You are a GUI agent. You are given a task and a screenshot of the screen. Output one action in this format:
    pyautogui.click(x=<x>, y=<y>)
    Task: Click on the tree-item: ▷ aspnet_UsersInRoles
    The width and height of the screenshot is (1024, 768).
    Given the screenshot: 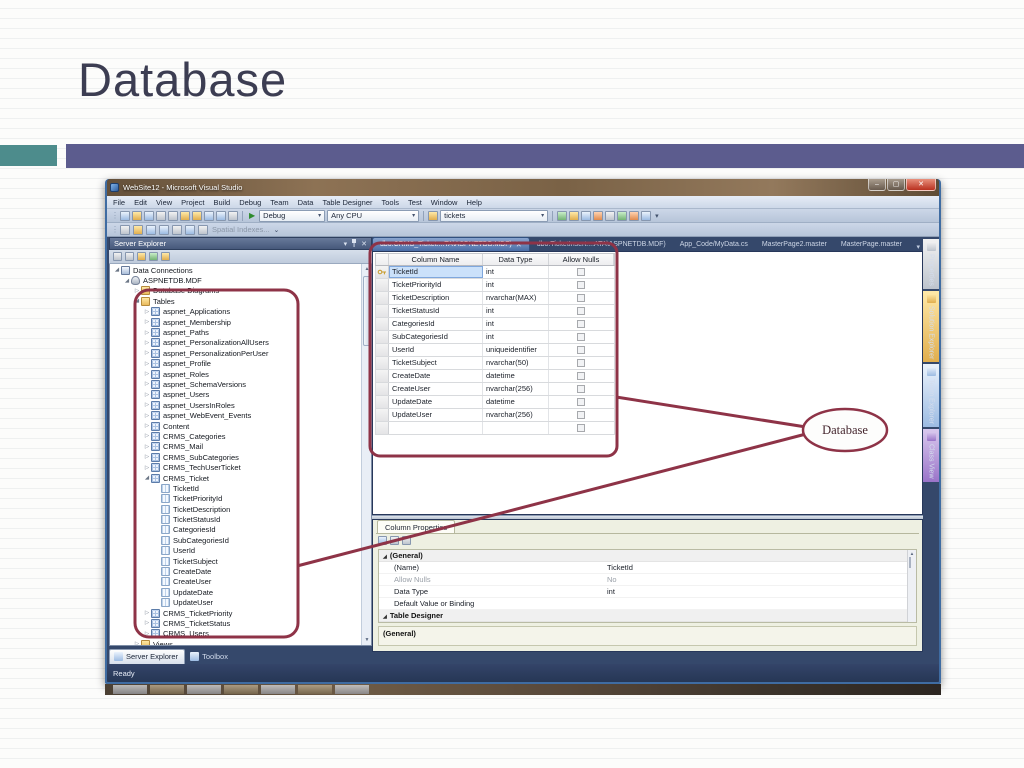 What is the action you would take?
    pyautogui.click(x=235, y=405)
    